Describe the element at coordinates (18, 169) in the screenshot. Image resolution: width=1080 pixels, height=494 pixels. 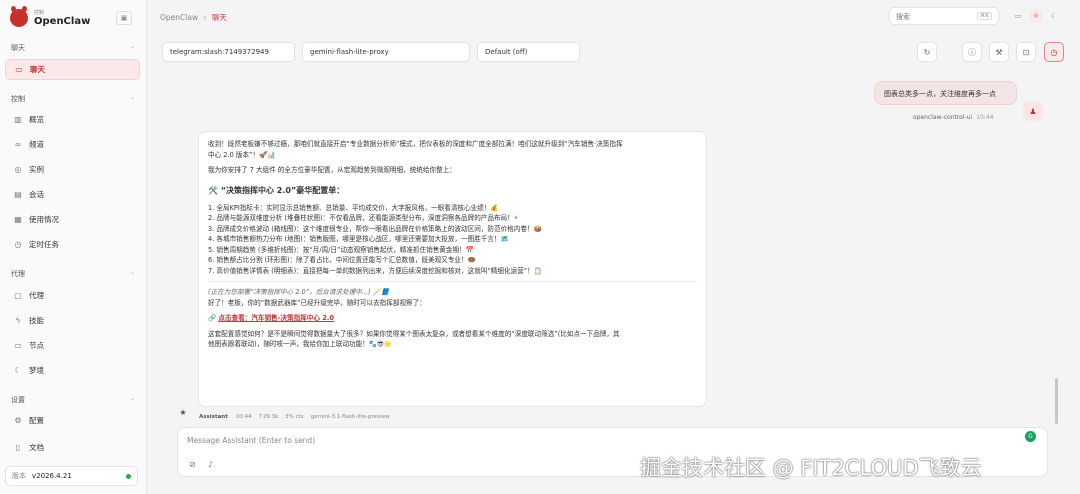
I see `radio-icon: ◎` at that location.